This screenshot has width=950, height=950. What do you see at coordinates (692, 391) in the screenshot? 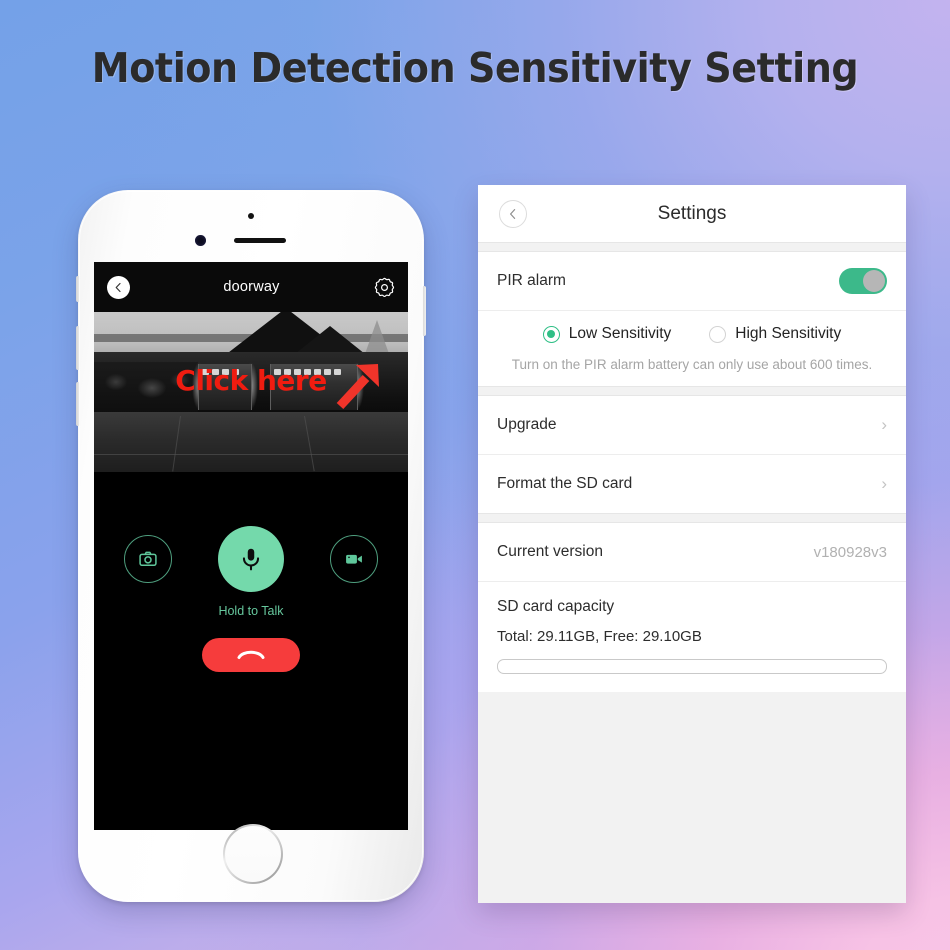
I see `section-divider-middle` at bounding box center [692, 391].